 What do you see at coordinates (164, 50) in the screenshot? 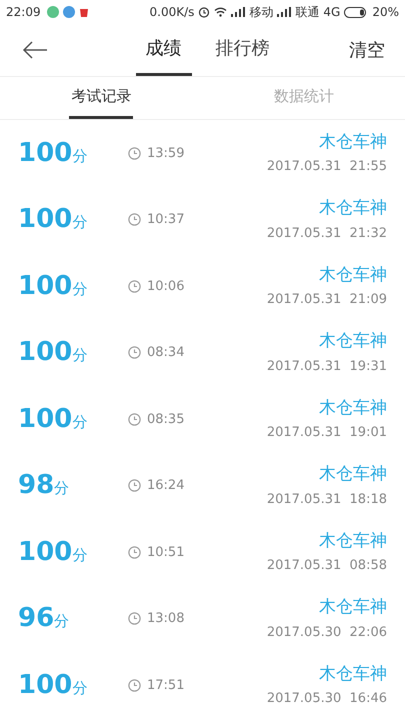
I see `header-tab: 成绩` at bounding box center [164, 50].